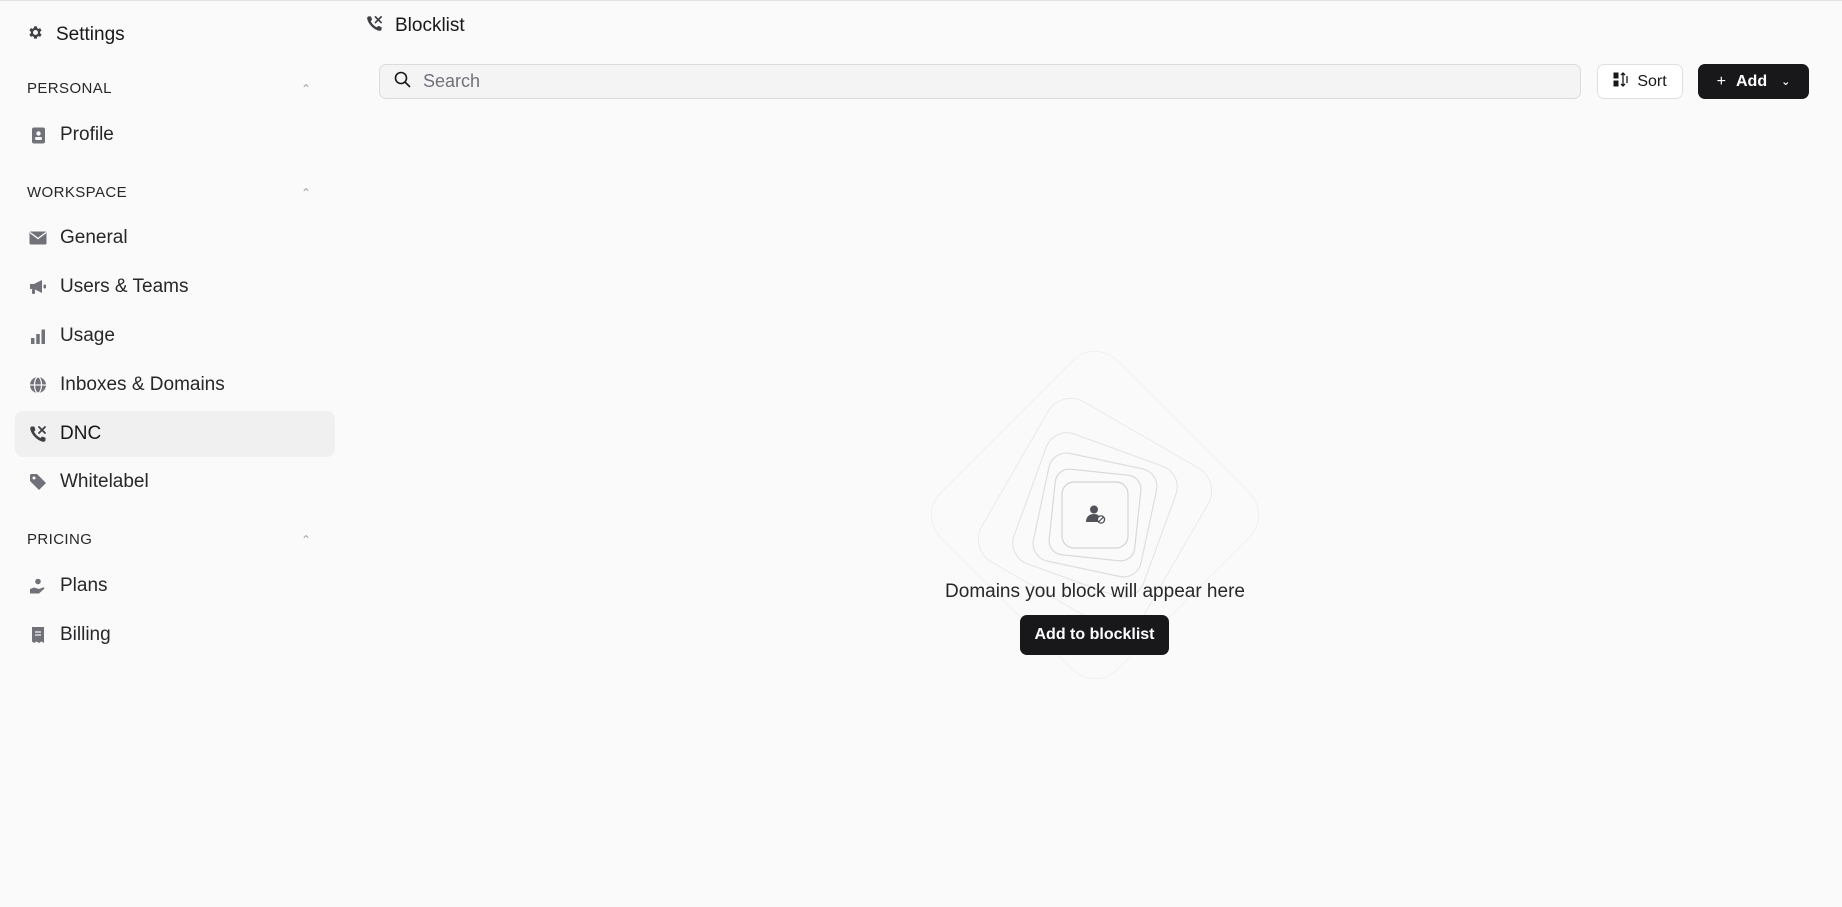  Describe the element at coordinates (173, 192) in the screenshot. I see `section-workspace: WORKSPACE ⌃` at that location.